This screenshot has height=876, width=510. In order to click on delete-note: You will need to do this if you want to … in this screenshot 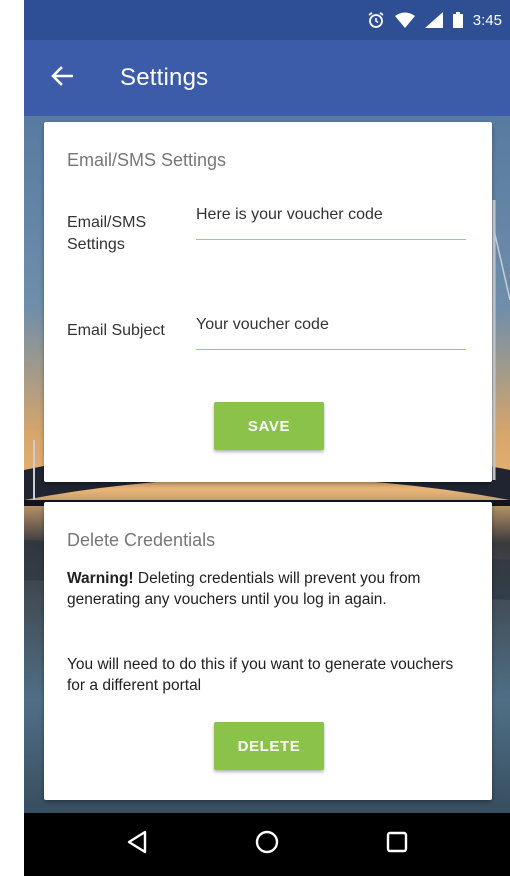, I will do `click(260, 675)`.